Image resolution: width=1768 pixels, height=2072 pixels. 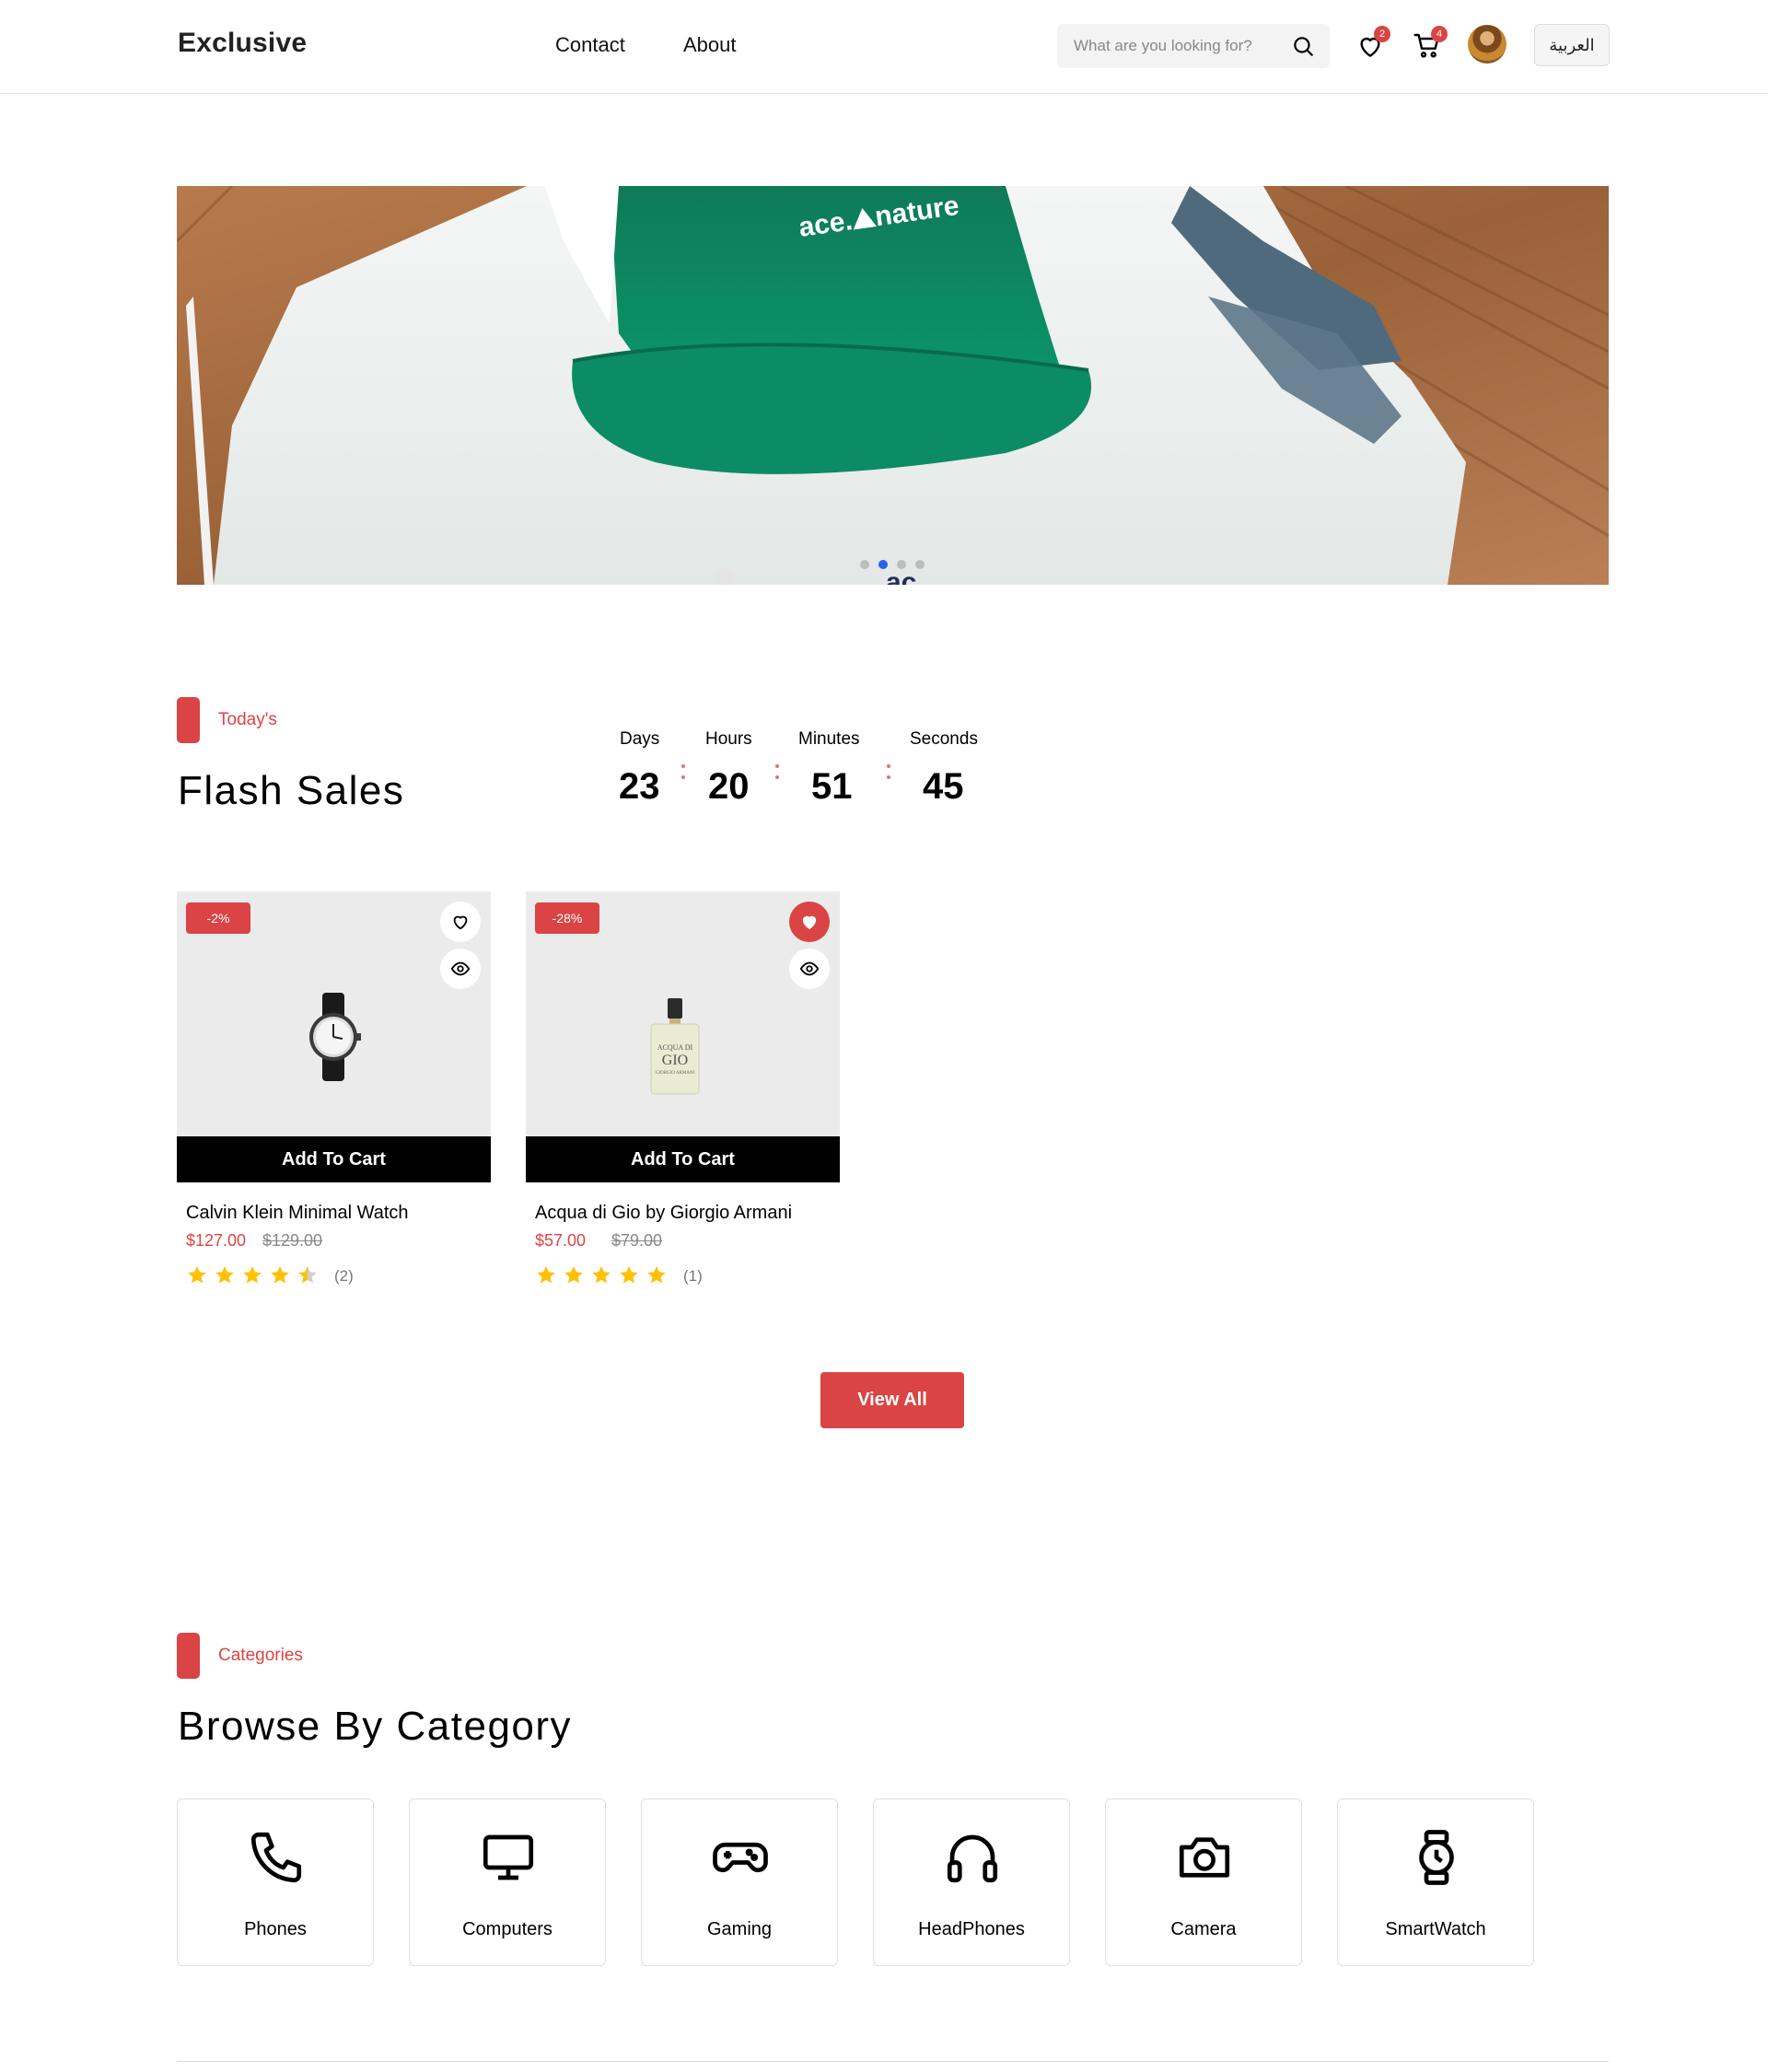 I want to click on product-name: Calvin Klein Minimal Watch, so click(x=297, y=1213).